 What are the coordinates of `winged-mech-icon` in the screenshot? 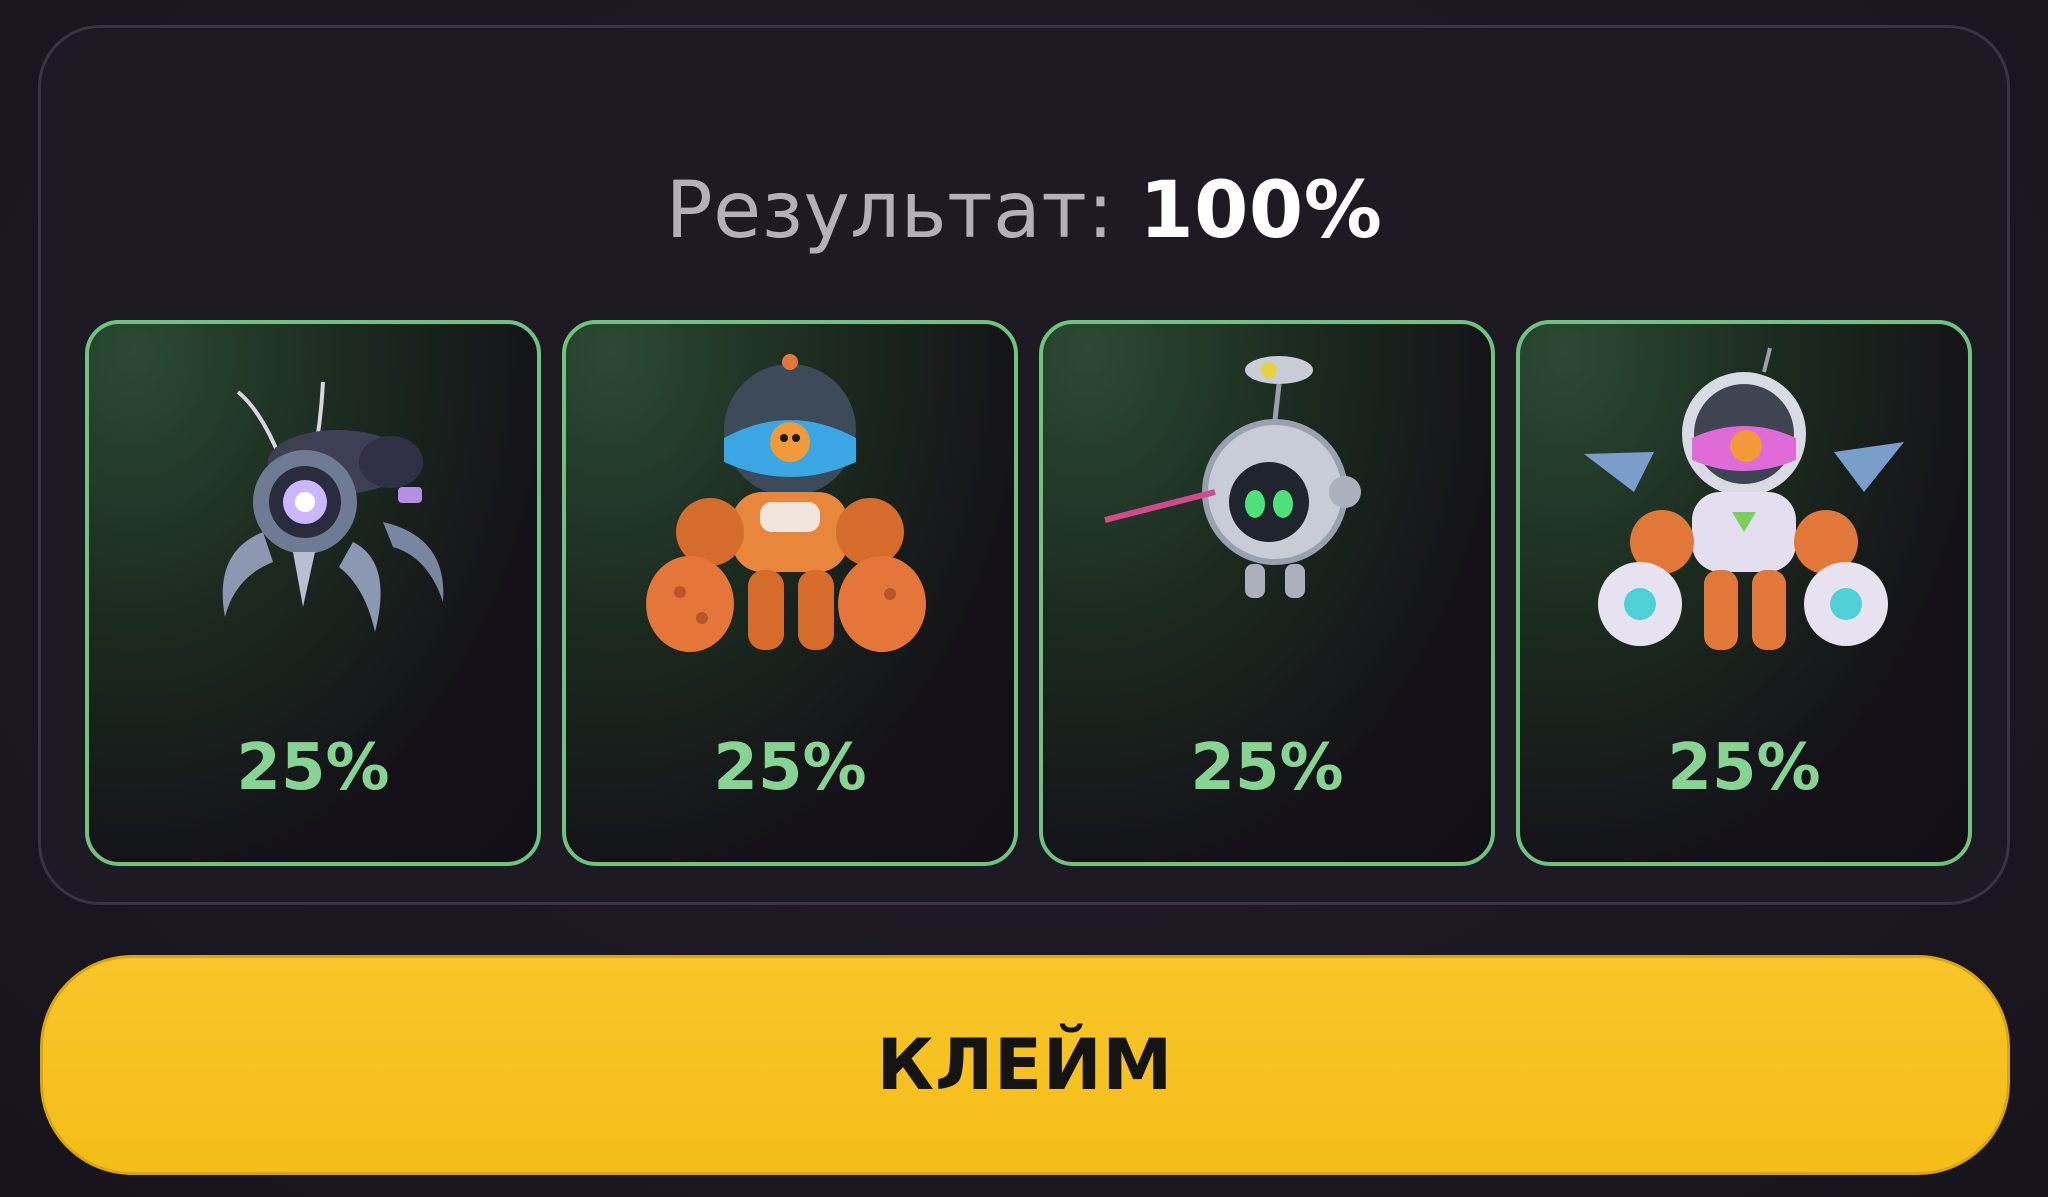 It's located at (1744, 498).